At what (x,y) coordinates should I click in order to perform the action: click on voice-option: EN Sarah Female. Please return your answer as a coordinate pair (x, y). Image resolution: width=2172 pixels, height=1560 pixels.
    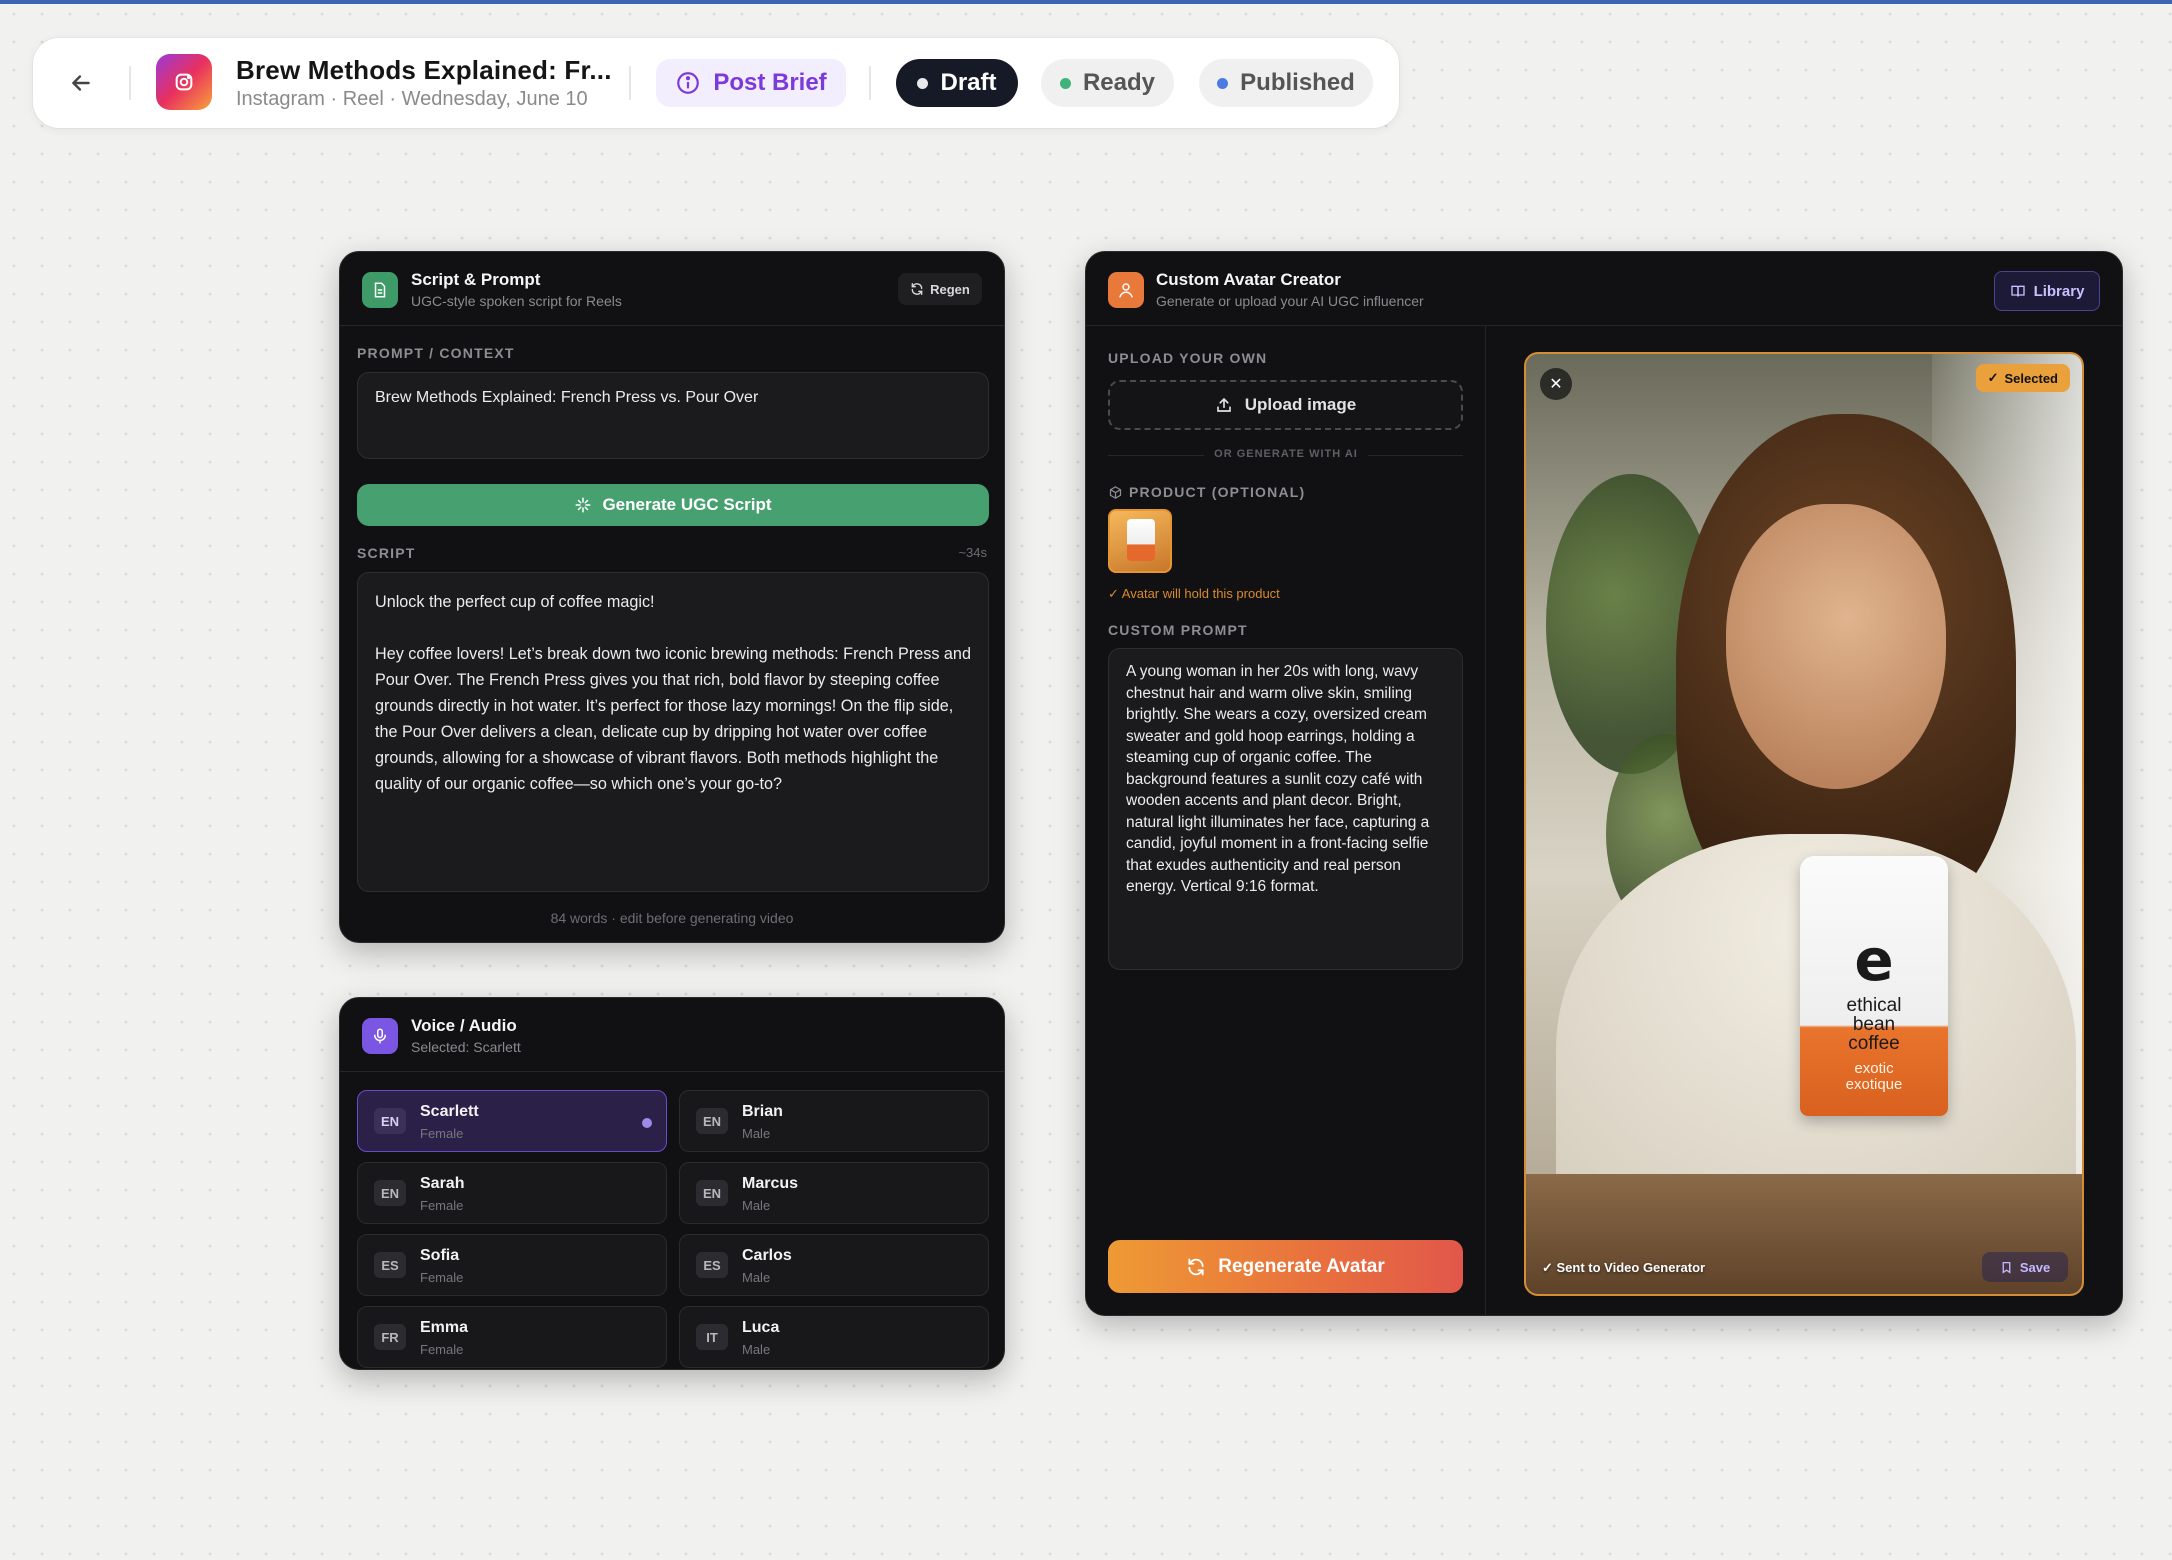
    Looking at the image, I should click on (512, 1193).